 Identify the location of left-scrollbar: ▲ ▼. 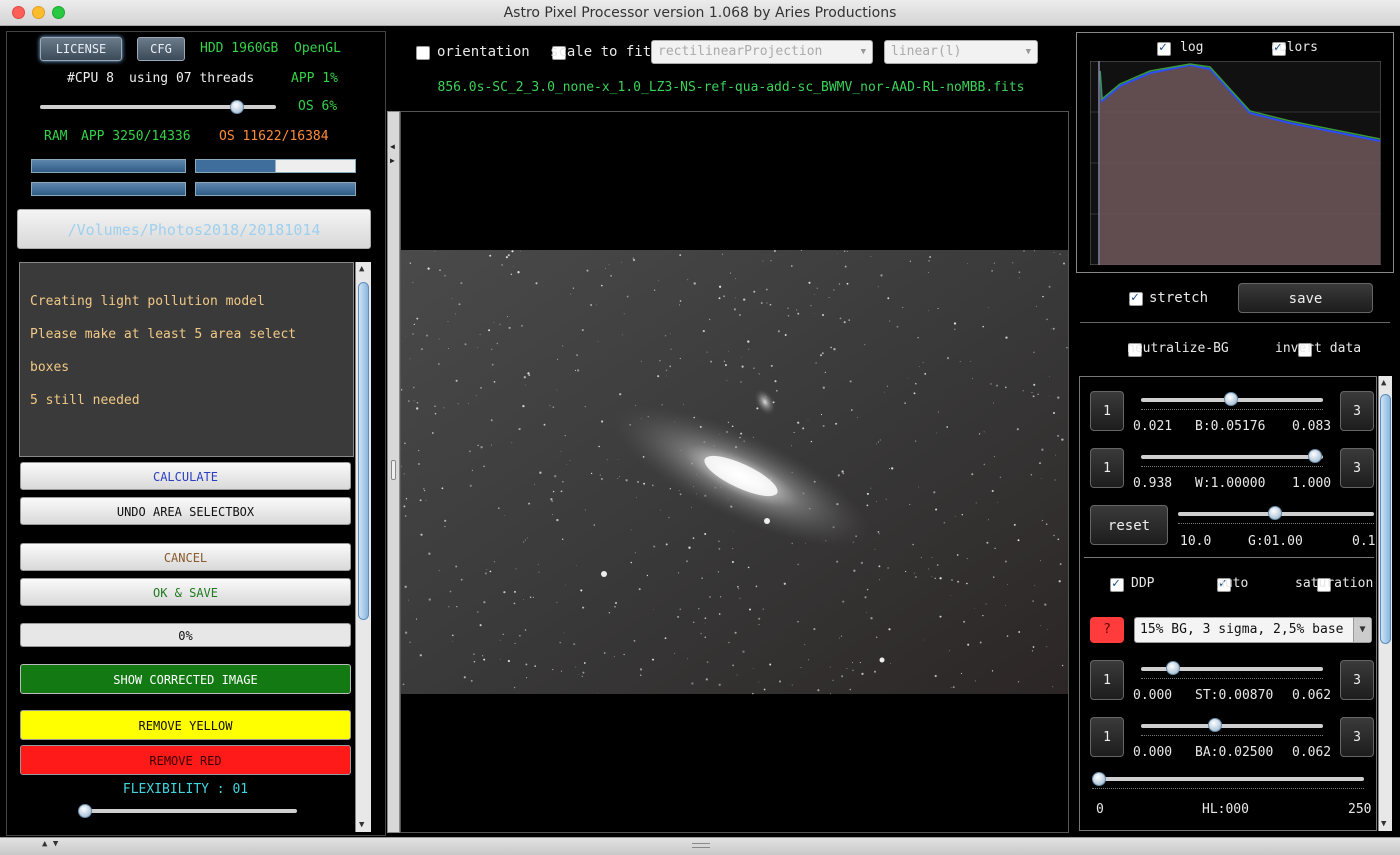
(363, 547).